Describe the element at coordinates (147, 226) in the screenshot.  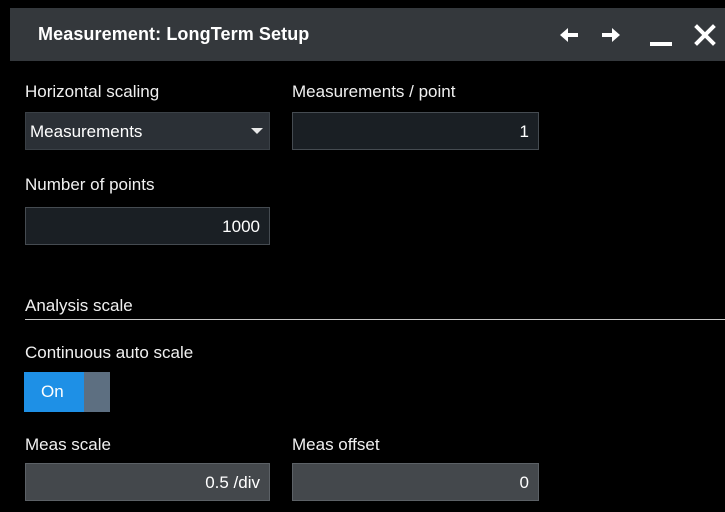
I see `number-of-points-input: 1000` at that location.